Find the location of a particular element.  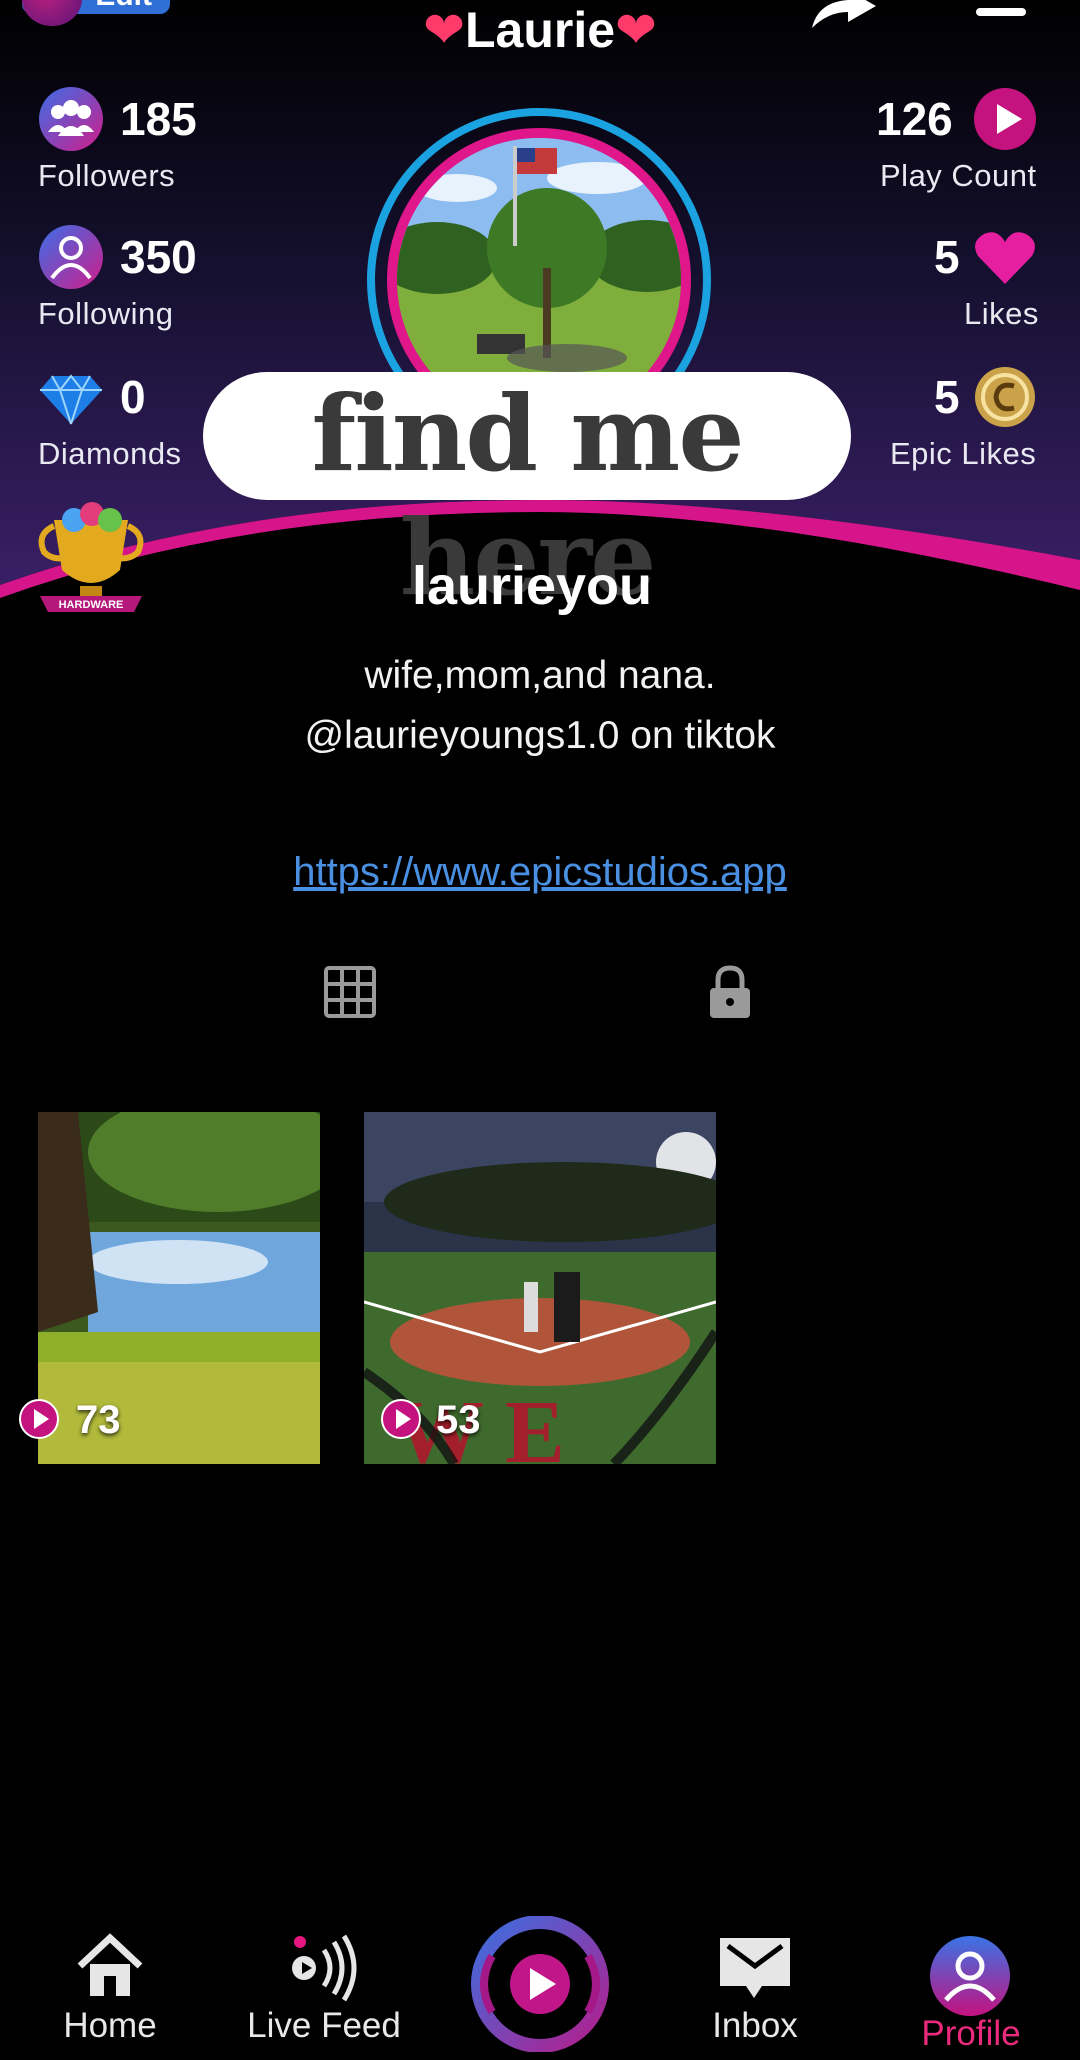

followers-label: Followers is located at coordinates (106, 176).